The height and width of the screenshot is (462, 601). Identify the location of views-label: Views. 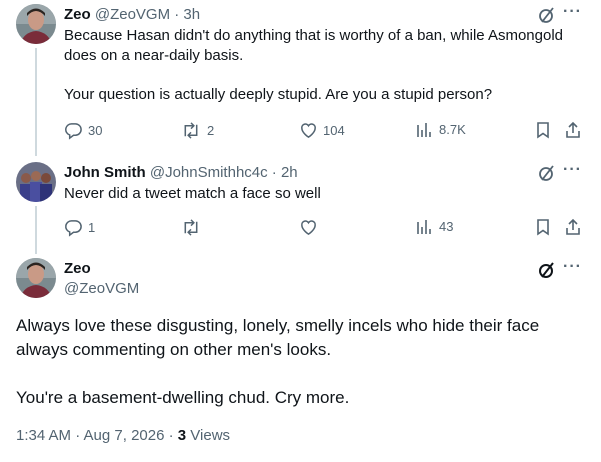
(208, 435).